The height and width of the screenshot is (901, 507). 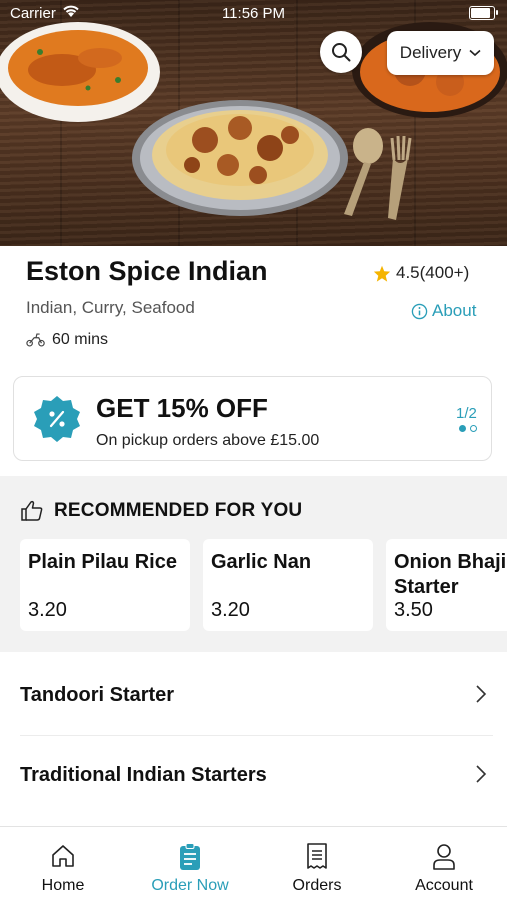 I want to click on bottom-tab-bar: Home Order Now Orders Account, so click(x=253, y=863).